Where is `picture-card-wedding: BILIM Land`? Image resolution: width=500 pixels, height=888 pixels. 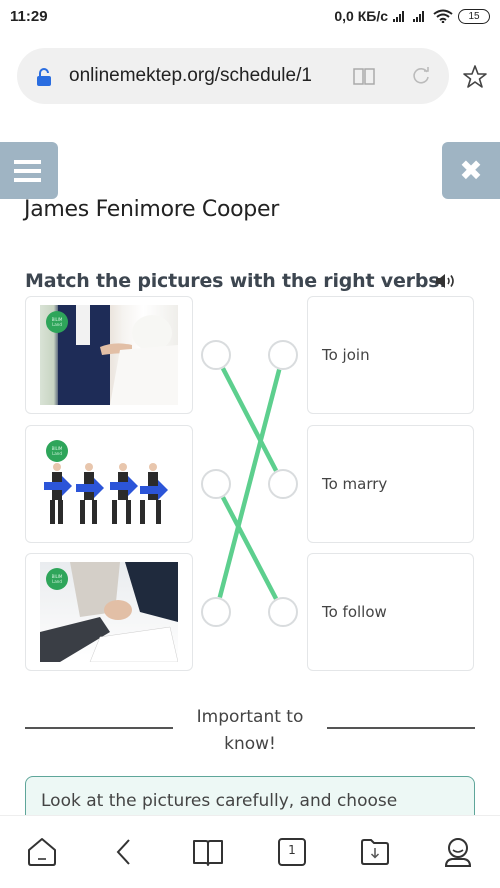 picture-card-wedding: BILIM Land is located at coordinates (109, 355).